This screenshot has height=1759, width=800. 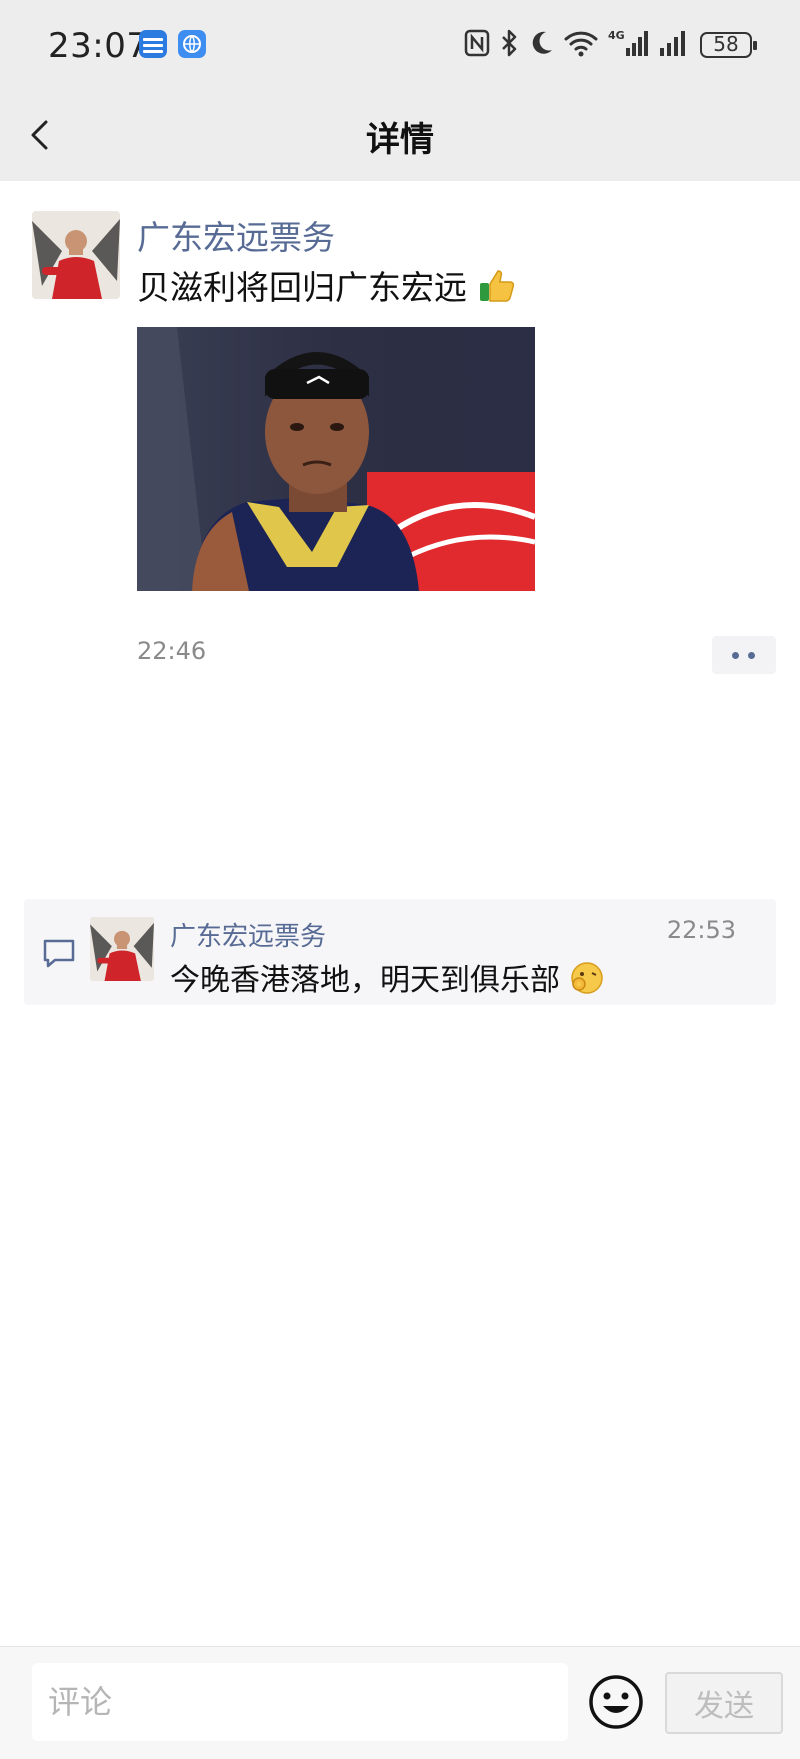 What do you see at coordinates (497, 290) in the screenshot?
I see `thumbs-up-icon` at bounding box center [497, 290].